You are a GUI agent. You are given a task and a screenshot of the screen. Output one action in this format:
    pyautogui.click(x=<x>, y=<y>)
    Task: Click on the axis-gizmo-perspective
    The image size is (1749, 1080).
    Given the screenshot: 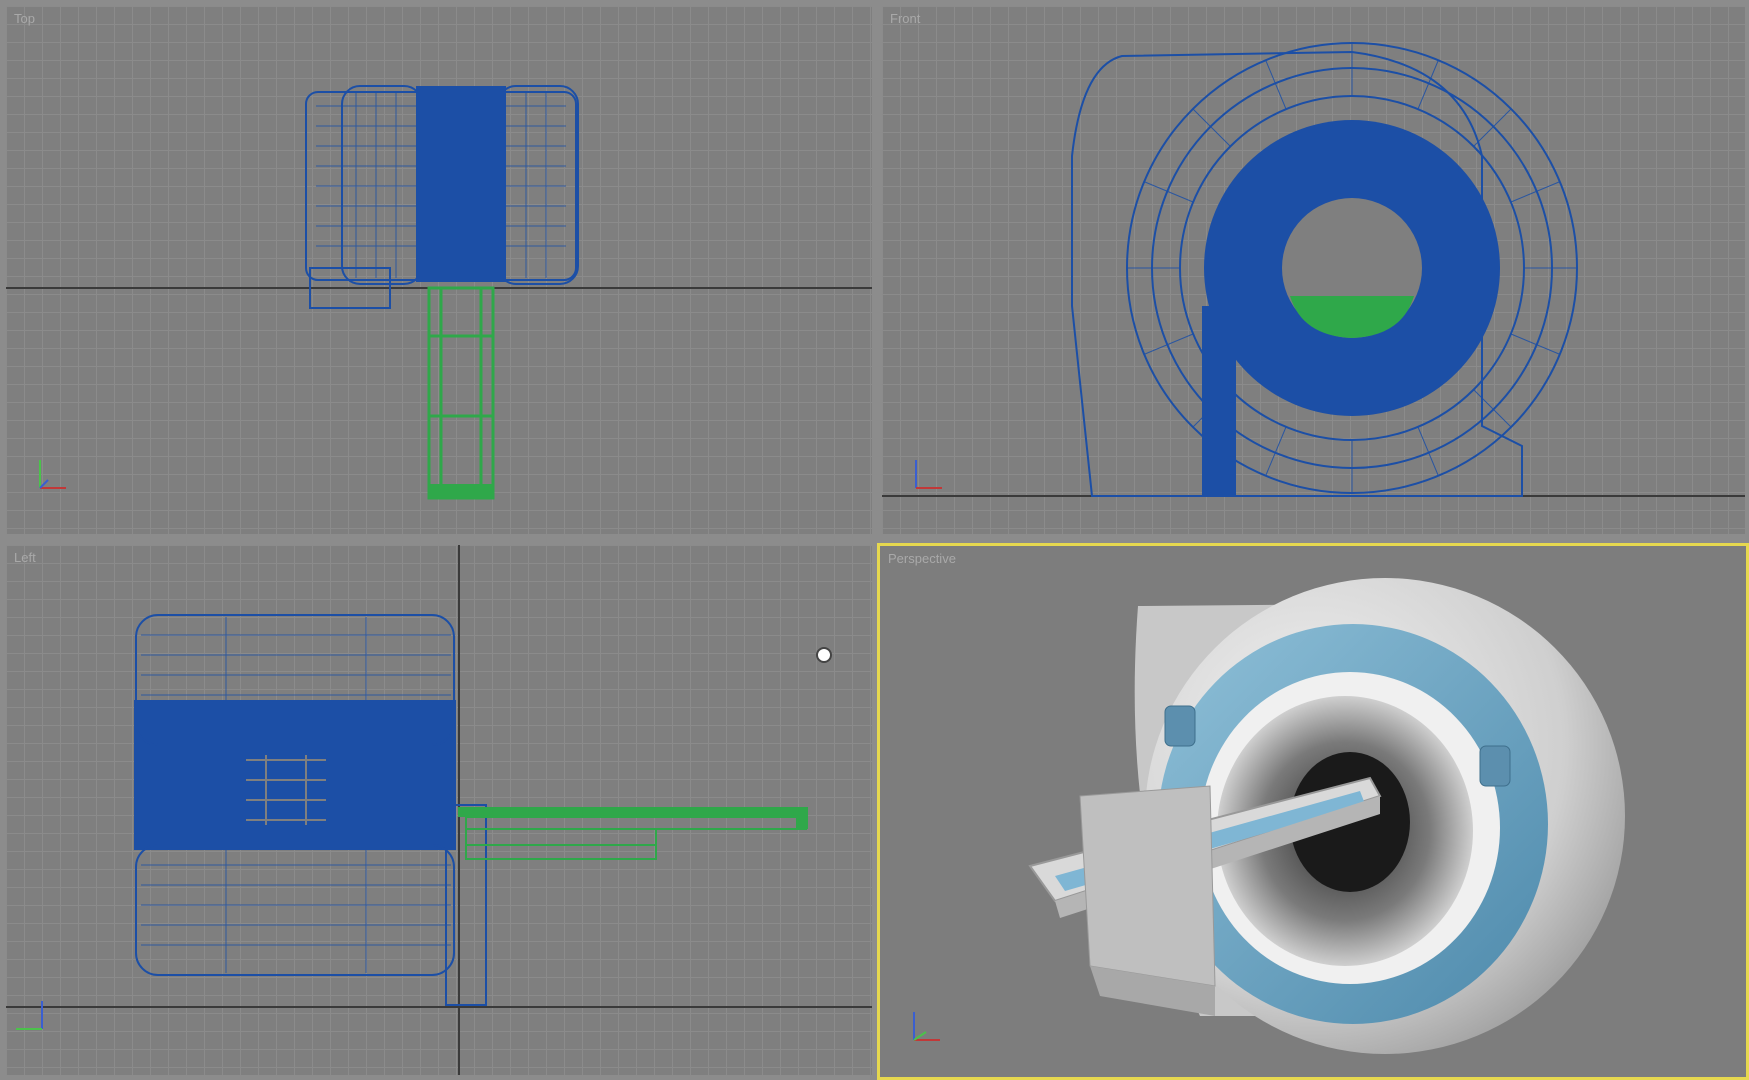 What is the action you would take?
    pyautogui.click(x=926, y=1026)
    